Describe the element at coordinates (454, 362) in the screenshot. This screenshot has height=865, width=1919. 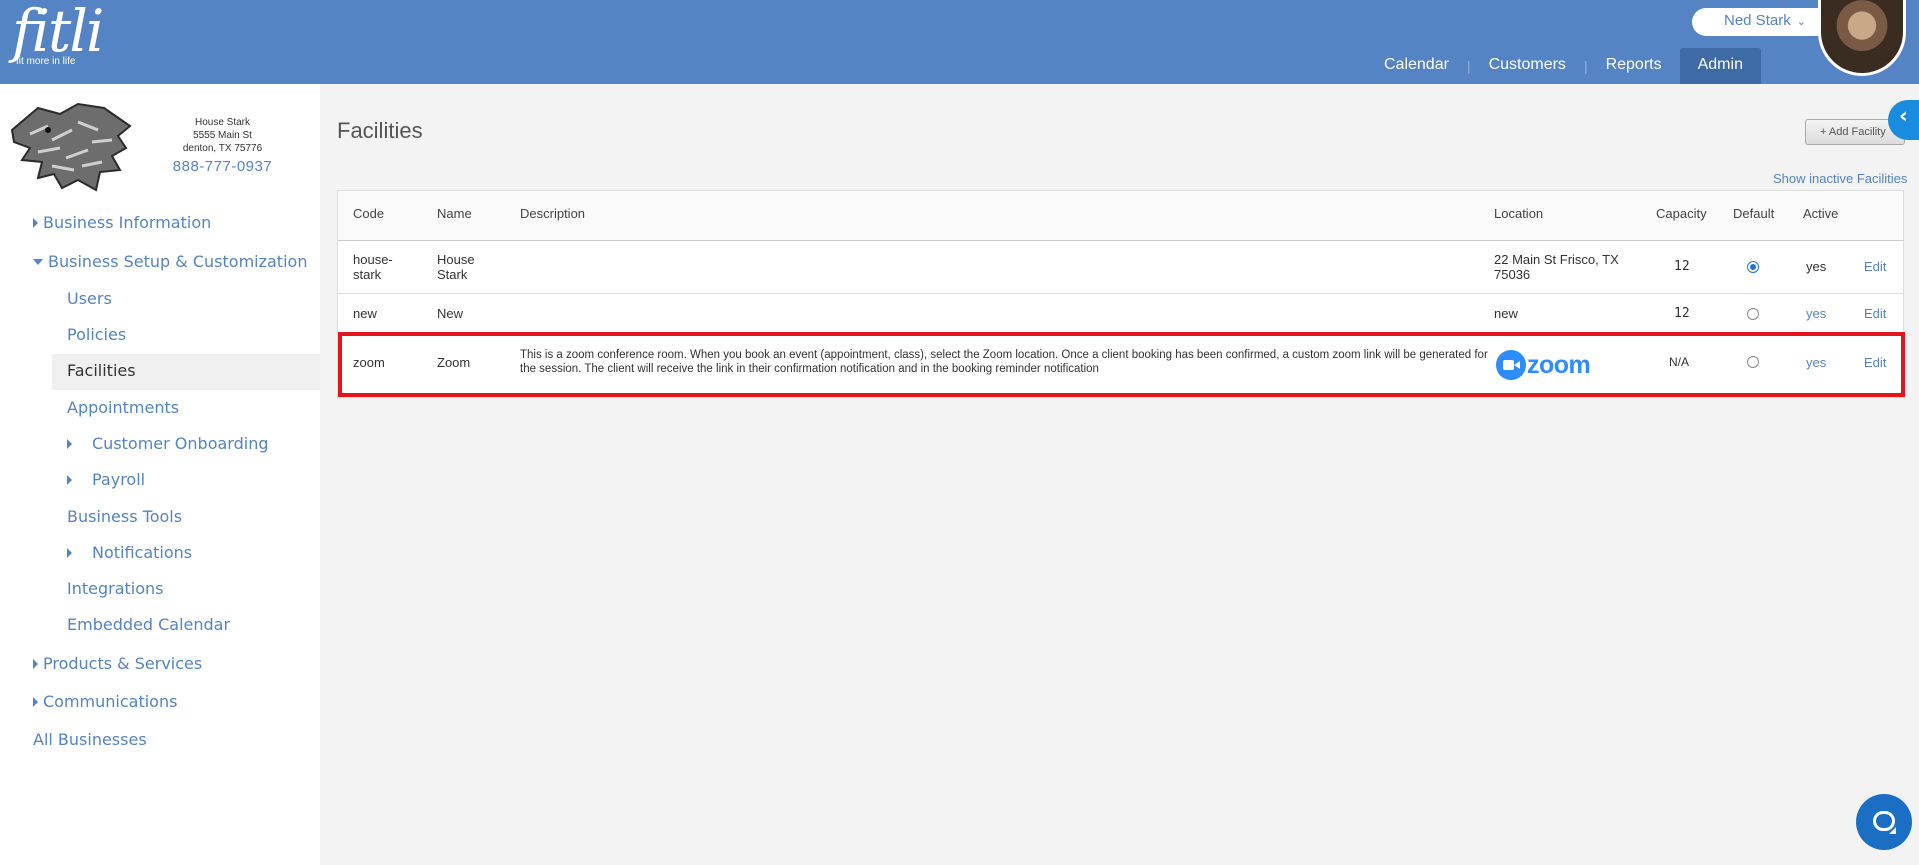
I see `cell-name: Zoom` at that location.